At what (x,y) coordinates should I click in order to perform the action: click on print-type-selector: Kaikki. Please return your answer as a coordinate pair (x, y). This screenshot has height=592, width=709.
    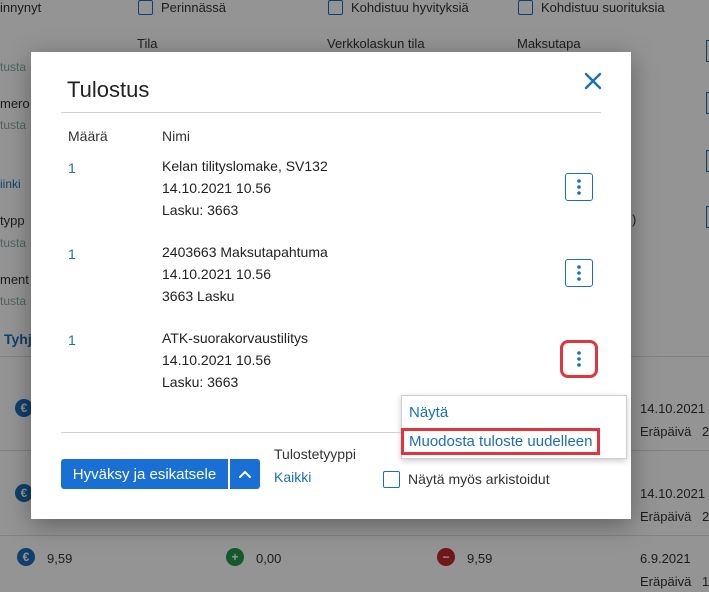
    Looking at the image, I should click on (292, 477).